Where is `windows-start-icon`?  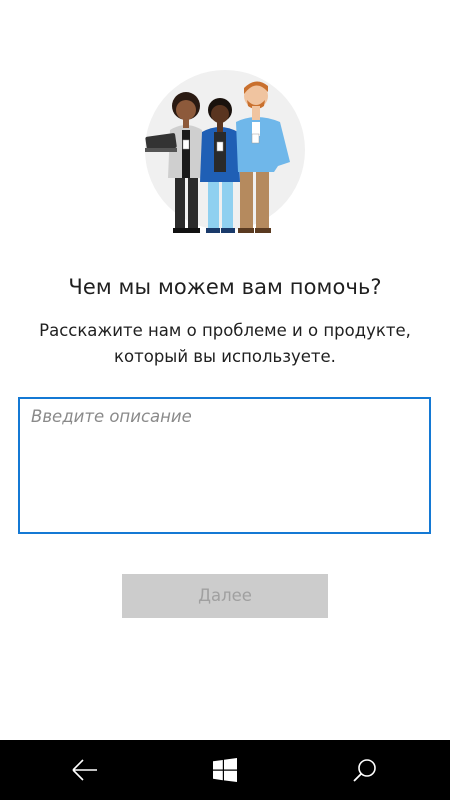 windows-start-icon is located at coordinates (225, 770).